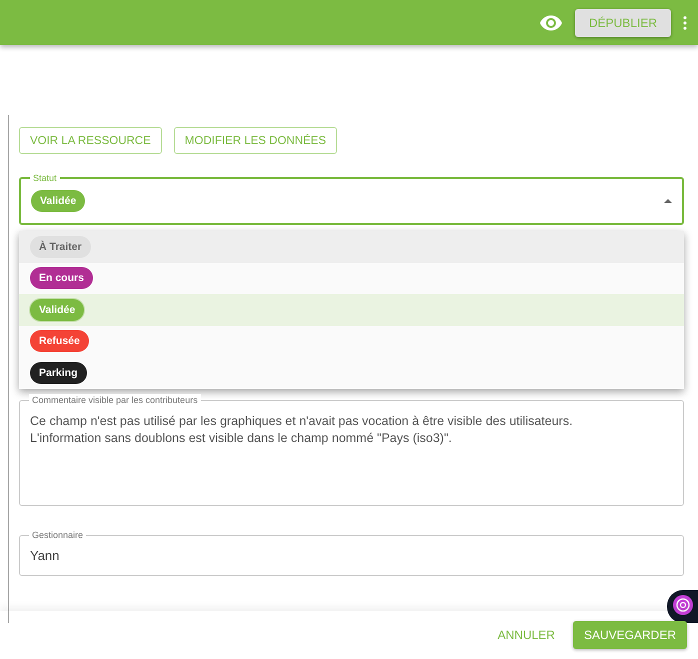 The width and height of the screenshot is (698, 659). I want to click on action-button: MODIFIER LES DONNÉES, so click(256, 140).